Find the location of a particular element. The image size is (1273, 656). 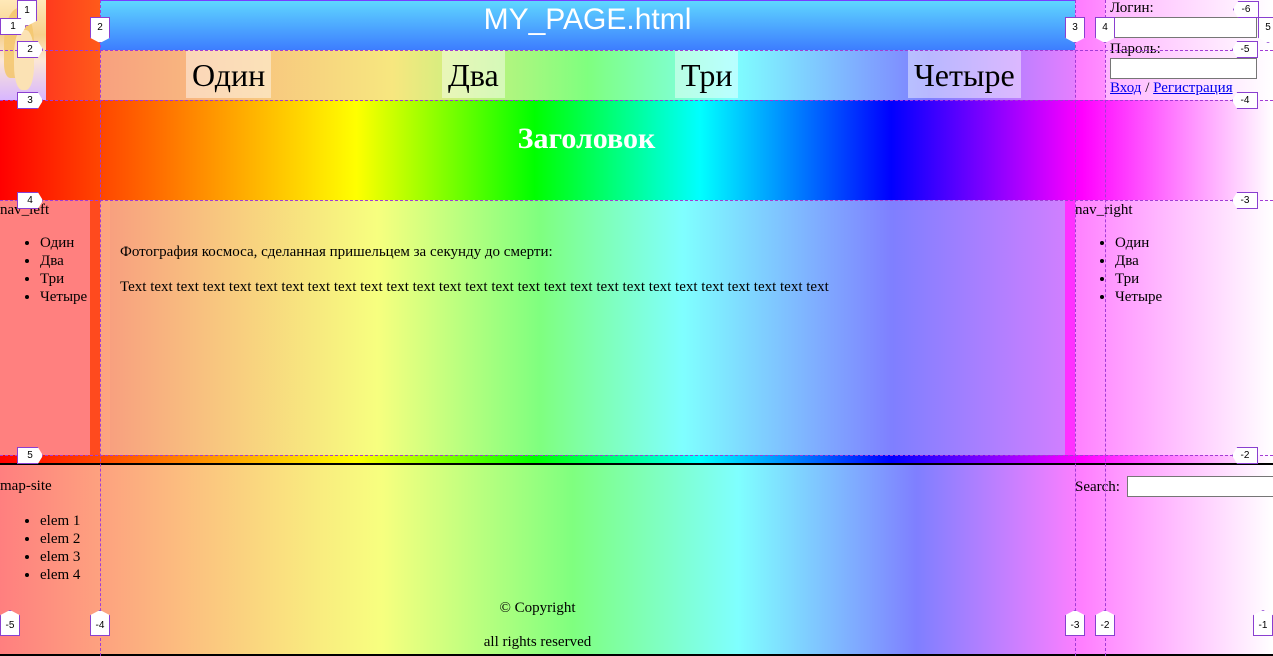

rights-text: all rights reserved is located at coordinates (537, 642).